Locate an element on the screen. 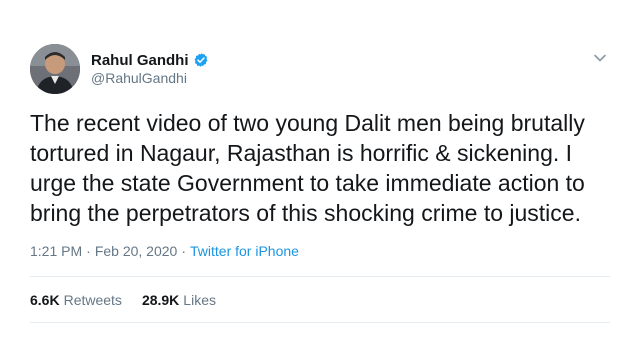 This screenshot has height=360, width=640. author-name-row: Rahul Gandhi is located at coordinates (150, 60).